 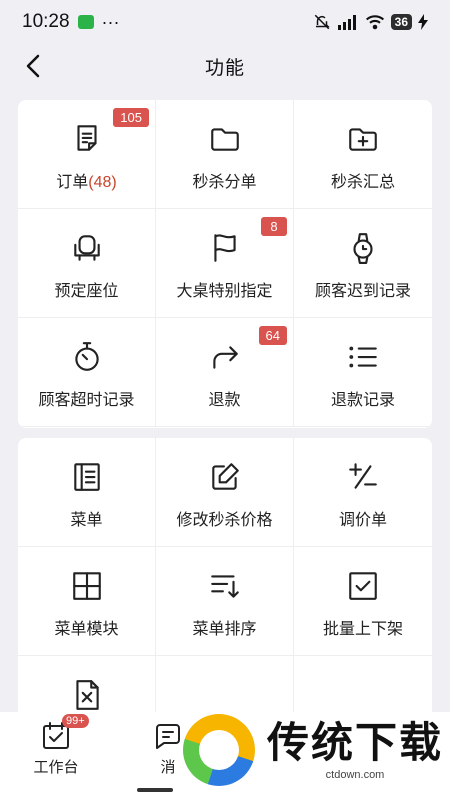 What do you see at coordinates (224, 248) in the screenshot?
I see `flag-icon` at bounding box center [224, 248].